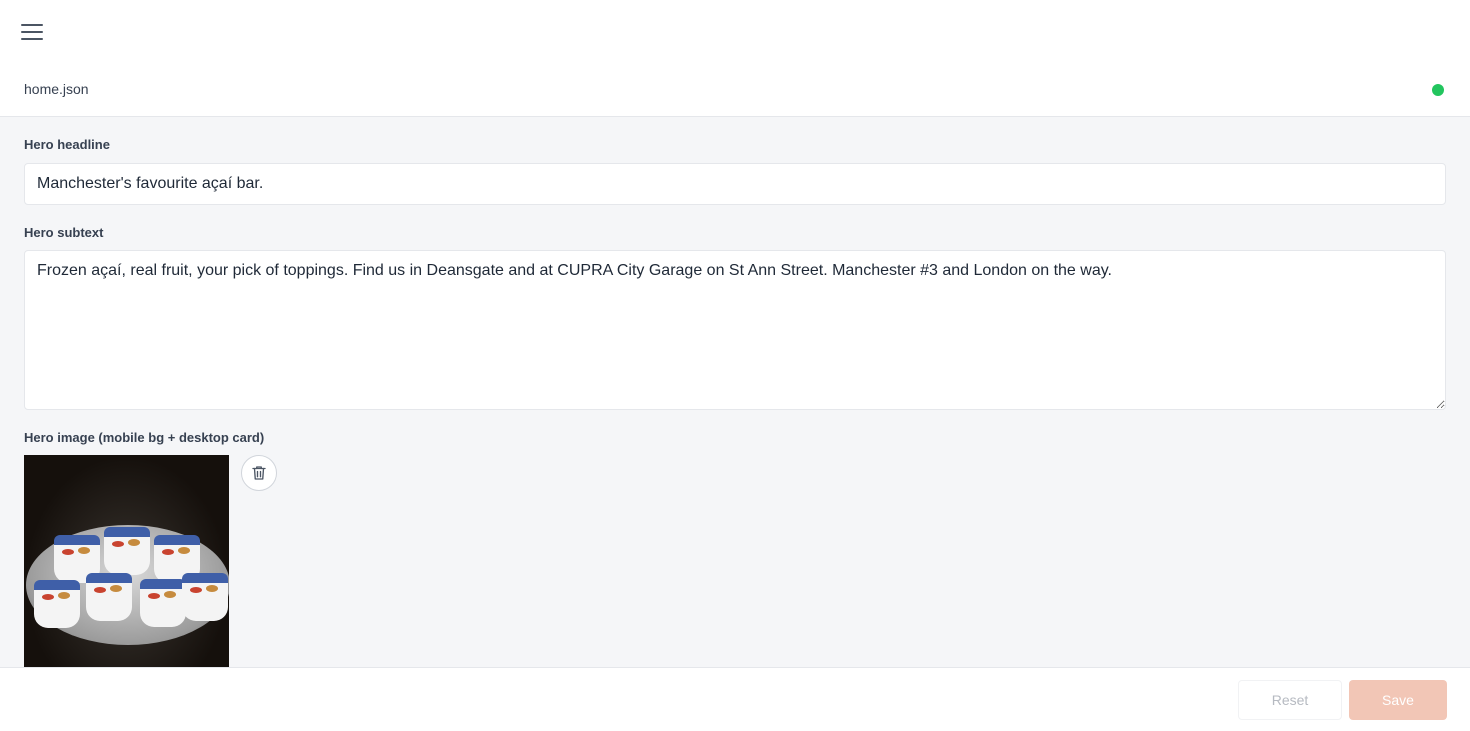 This screenshot has height=731, width=1470. I want to click on hero-image-preview, so click(126, 561).